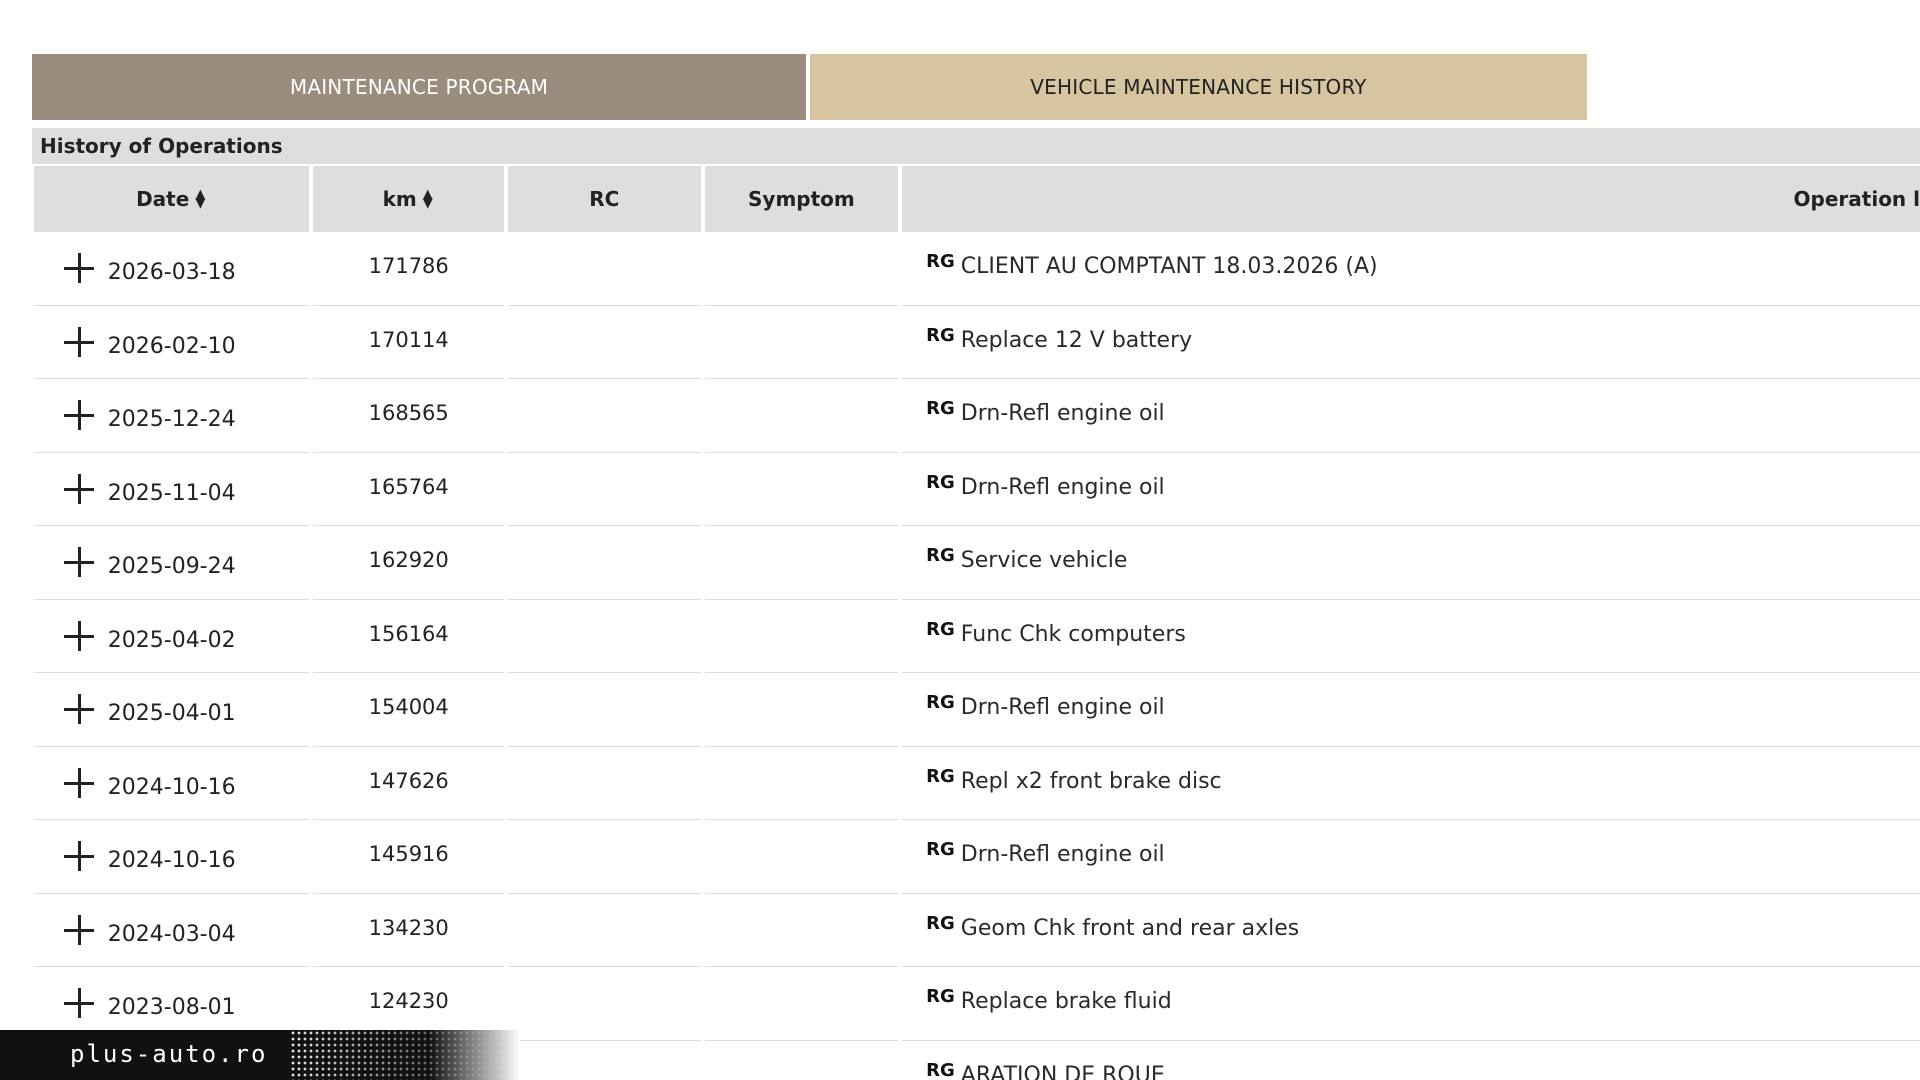 The width and height of the screenshot is (1920, 1080). What do you see at coordinates (1411, 636) in the screenshot?
I see `operation-cell: RG Func Chk computers` at bounding box center [1411, 636].